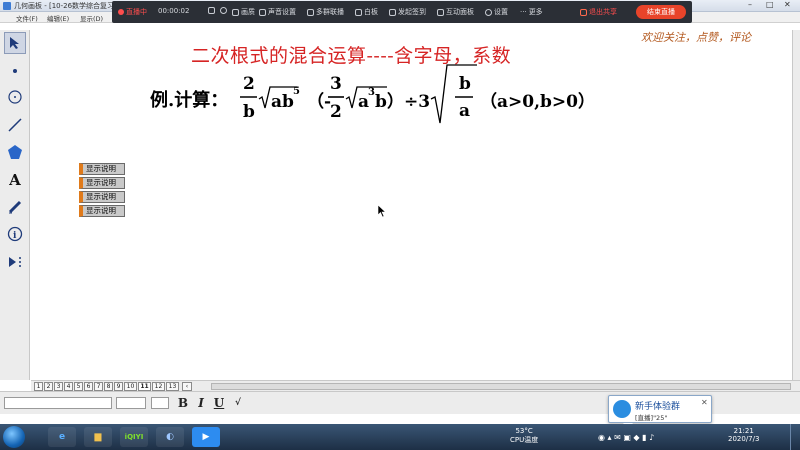  What do you see at coordinates (704, 402) in the screenshot?
I see `notification-close-icon: ✕` at bounding box center [704, 402].